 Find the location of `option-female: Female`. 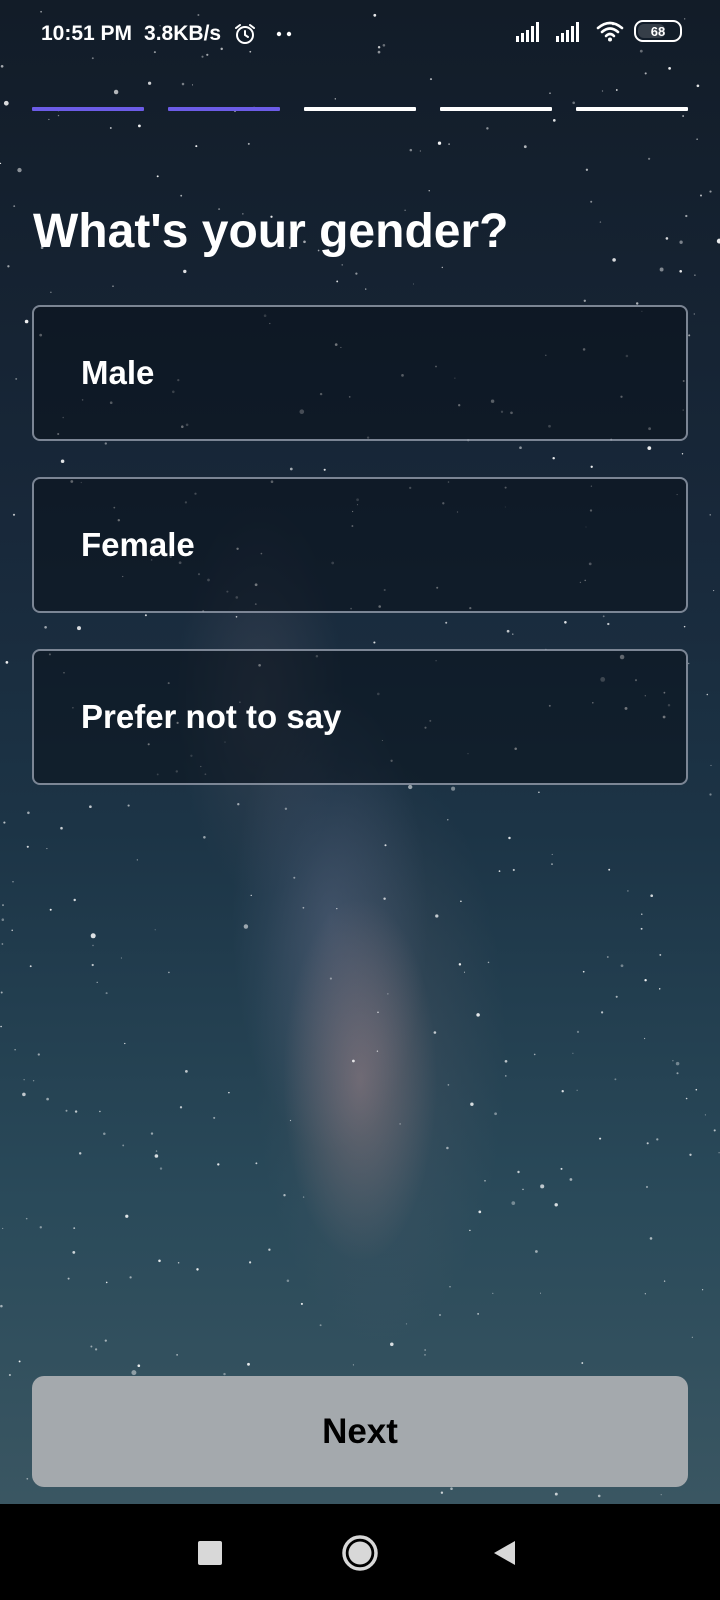

option-female: Female is located at coordinates (360, 545).